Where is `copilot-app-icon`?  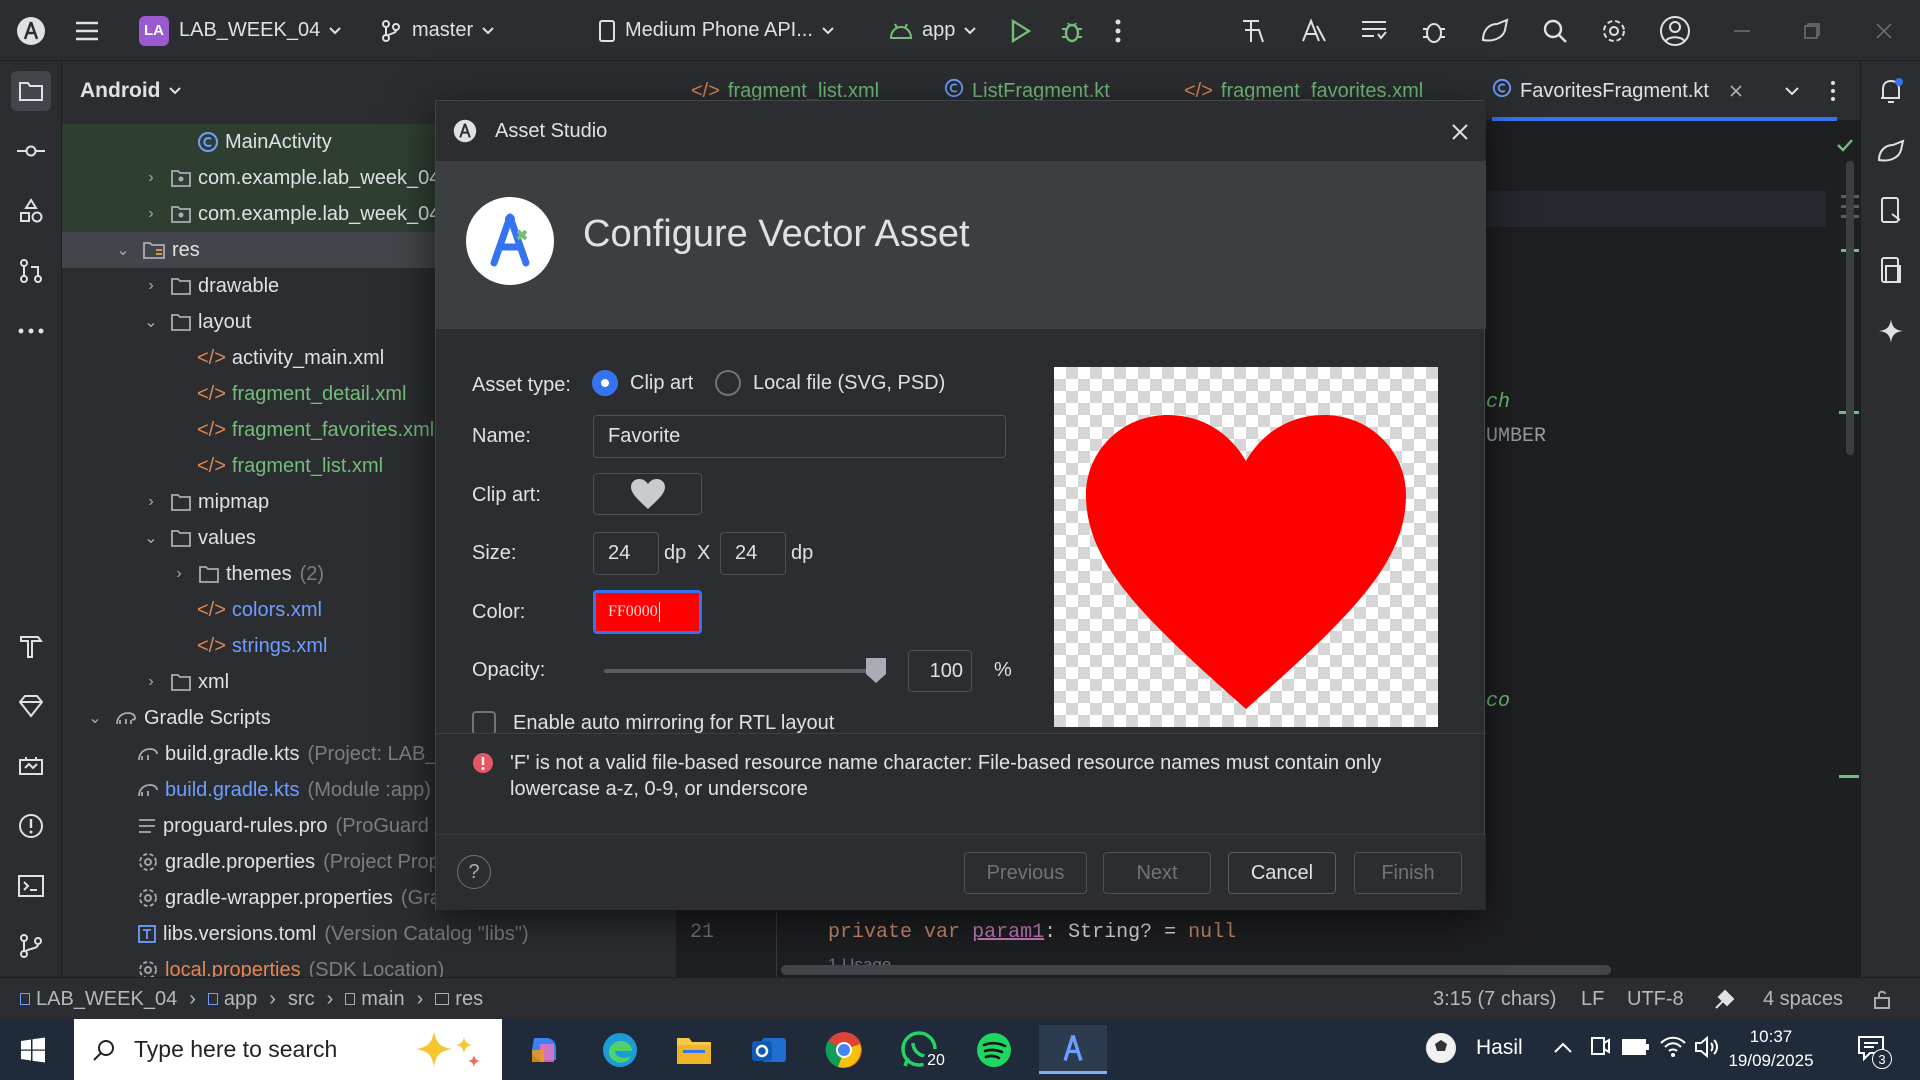 copilot-app-icon is located at coordinates (544, 1049).